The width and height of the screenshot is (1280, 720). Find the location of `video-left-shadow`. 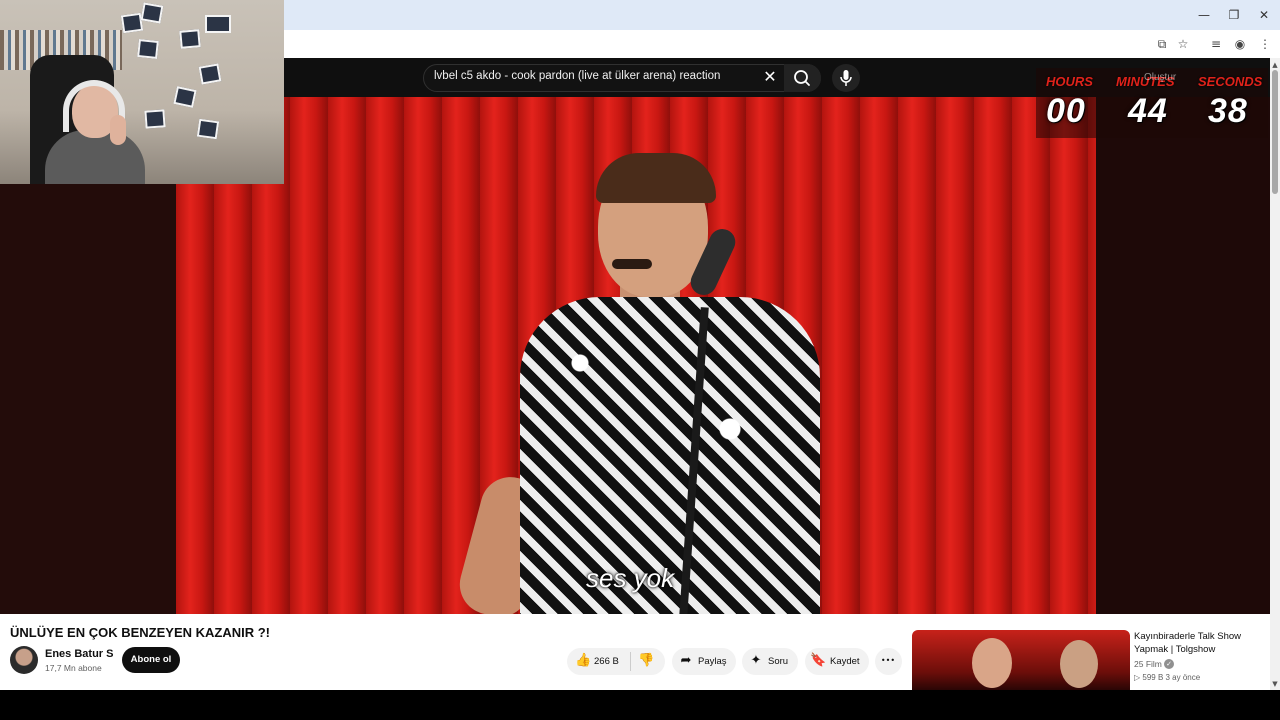

video-left-shadow is located at coordinates (88, 399).